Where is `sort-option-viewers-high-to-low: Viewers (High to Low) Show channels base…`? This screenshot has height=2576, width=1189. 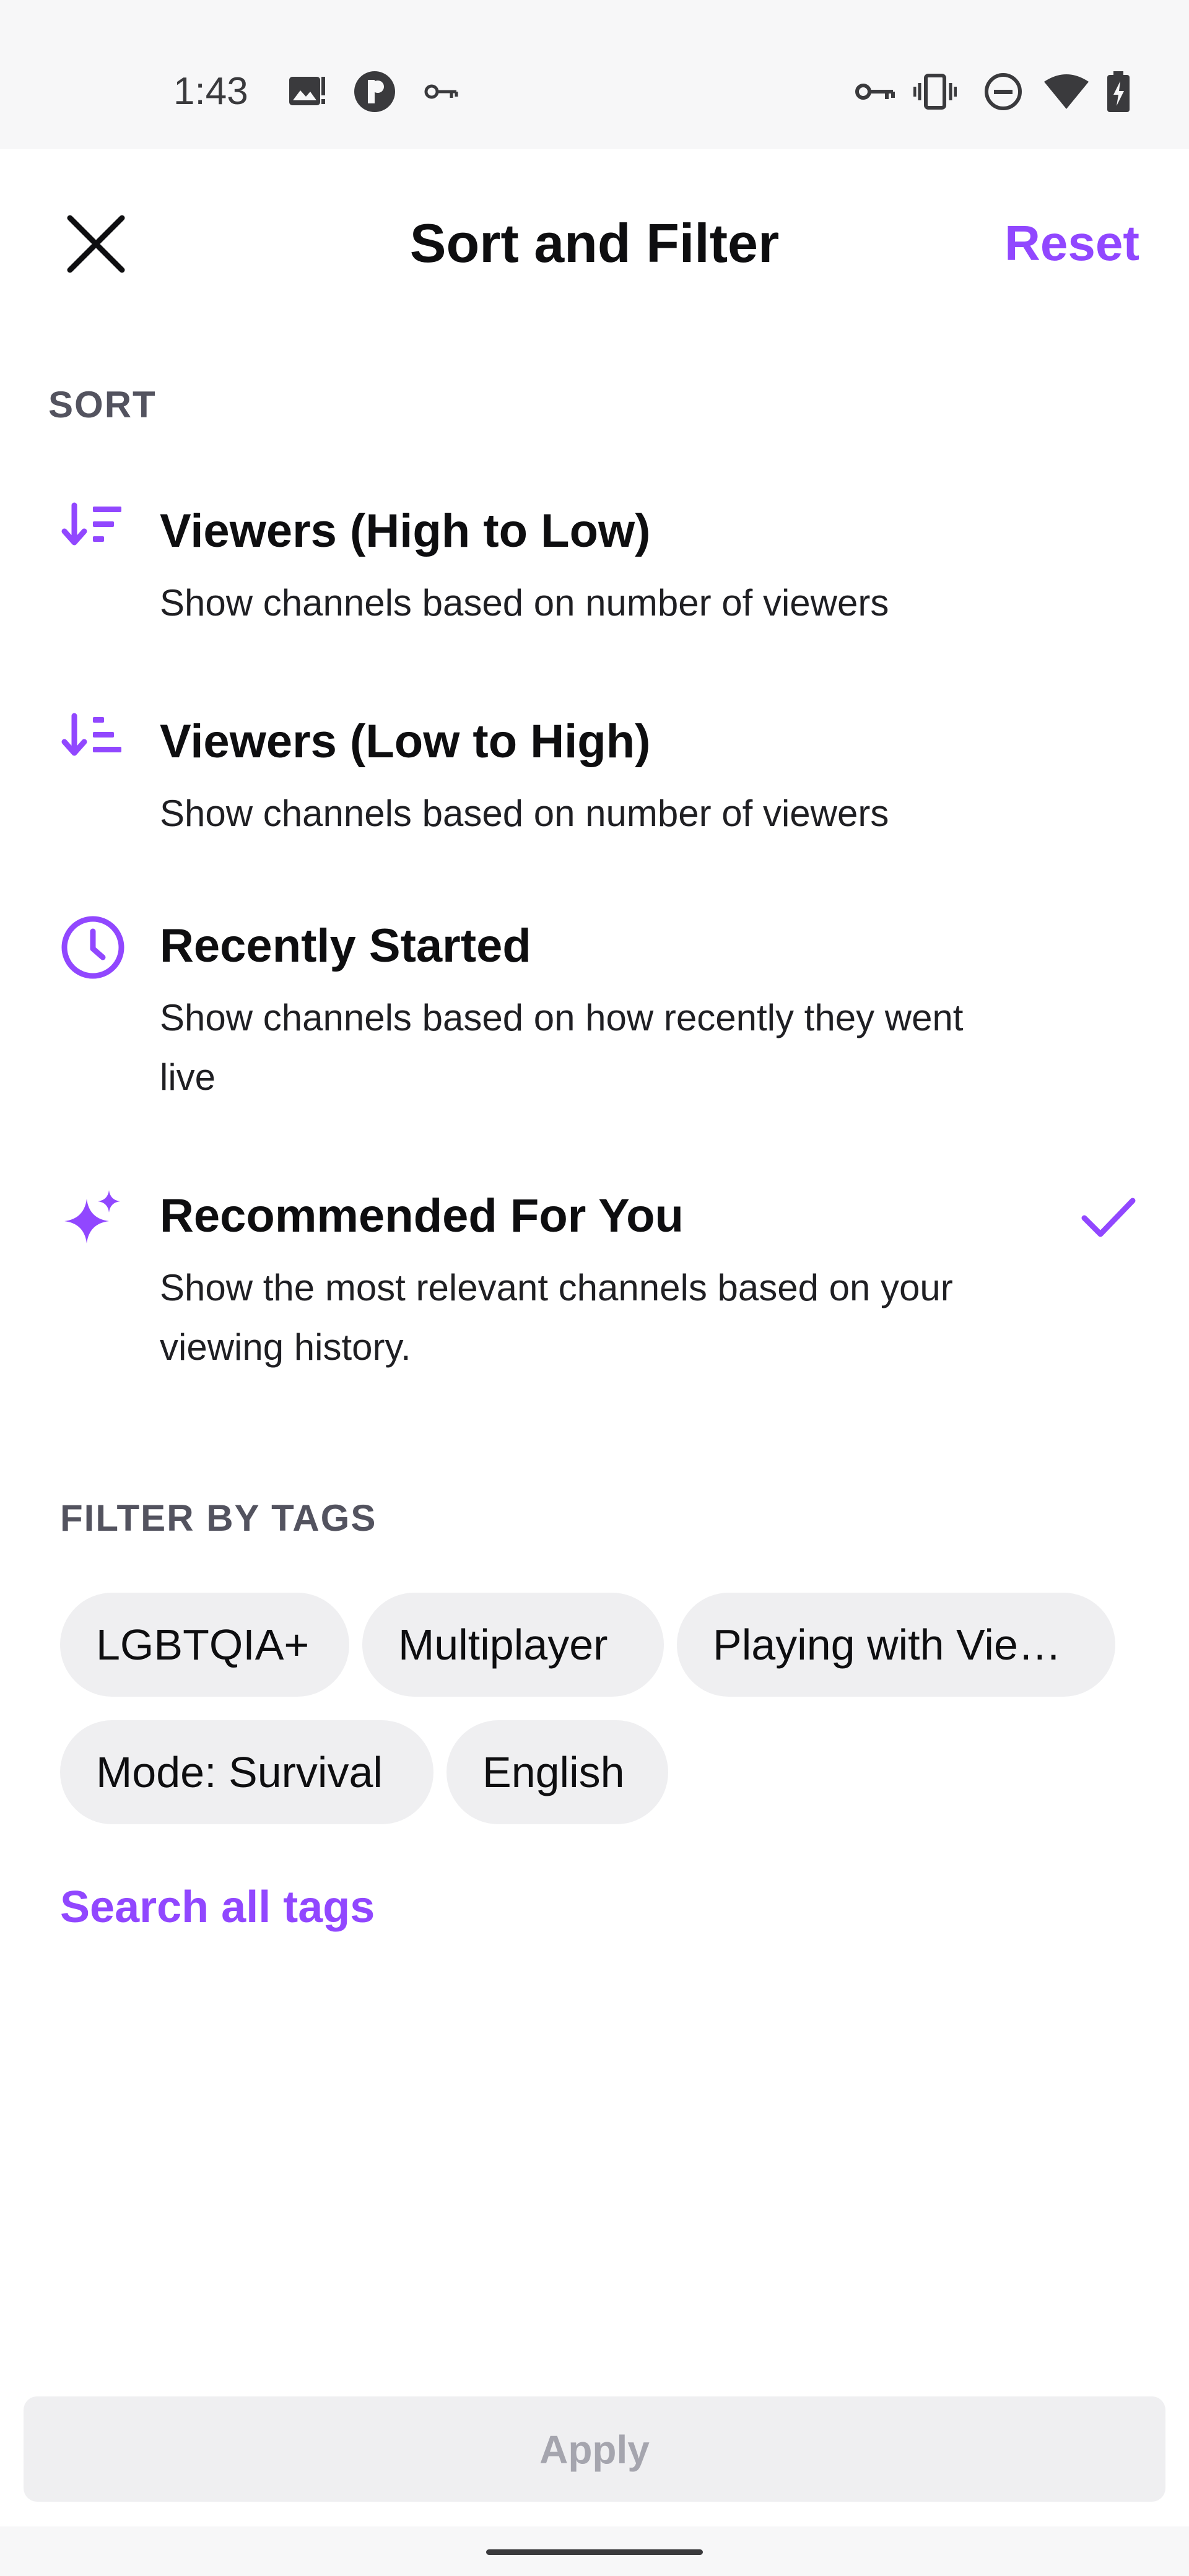 sort-option-viewers-high-to-low: Viewers (High to Low) Show channels base… is located at coordinates (594, 566).